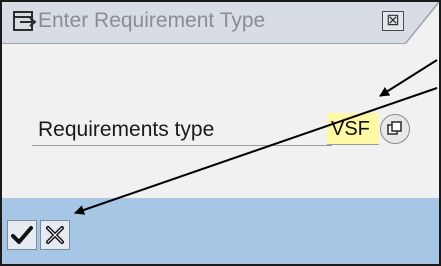  Describe the element at coordinates (182, 145) in the screenshot. I see `field-divider` at that location.